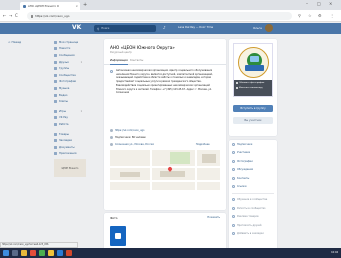 The width and height of the screenshot is (341, 258). I want to click on extensions-icon: ⚙, so click(320, 15).